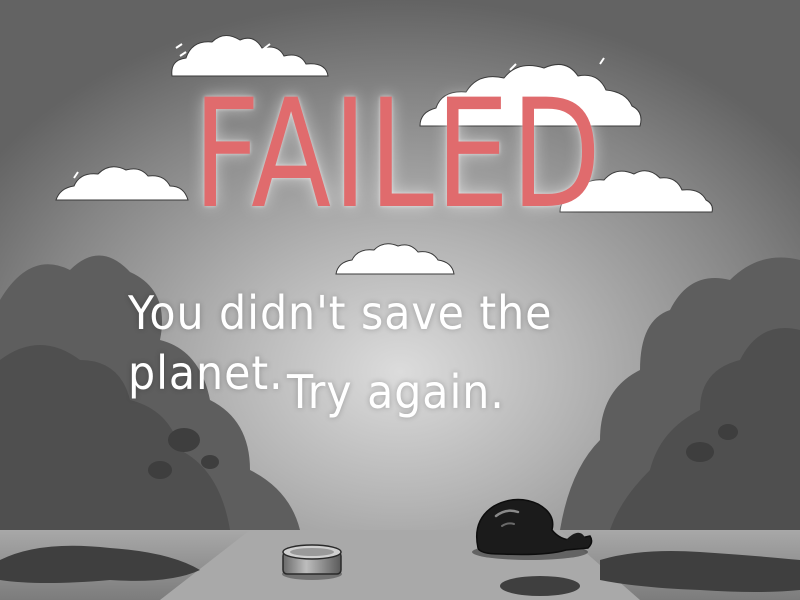 This screenshot has height=600, width=800. I want to click on failed-title: FAILED, so click(397, 155).